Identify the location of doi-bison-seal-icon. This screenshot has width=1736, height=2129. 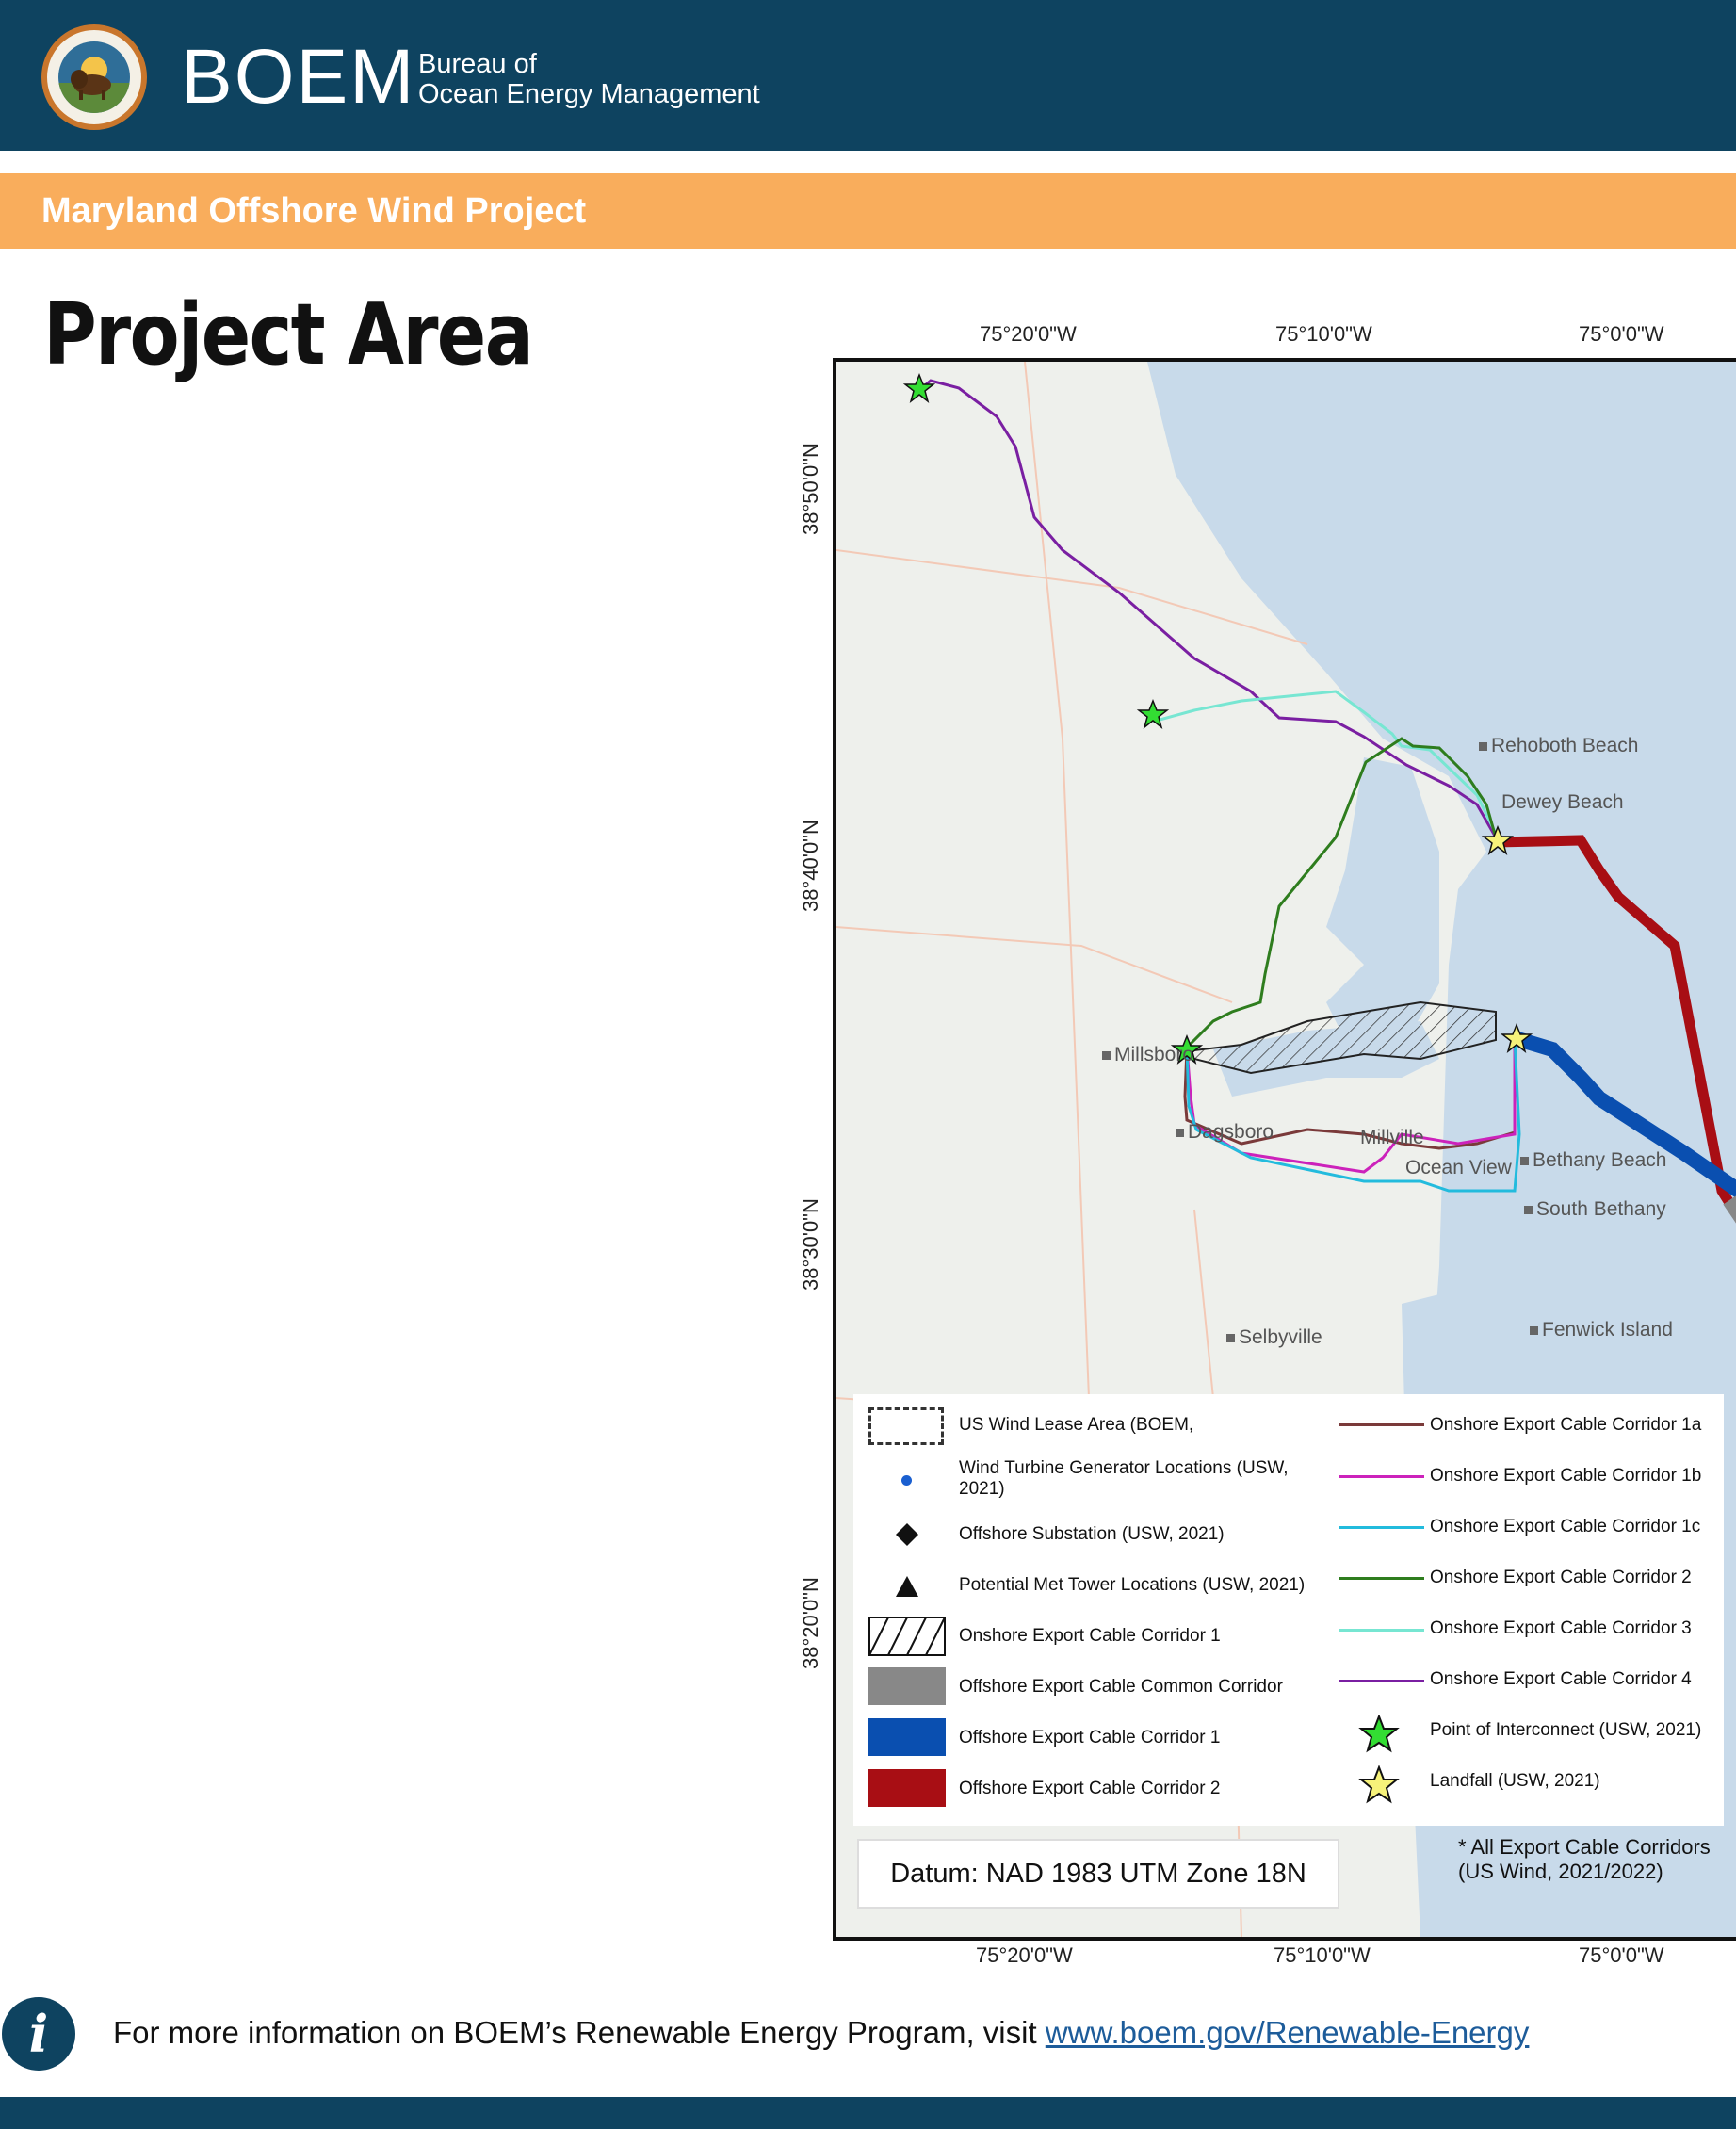
(94, 77).